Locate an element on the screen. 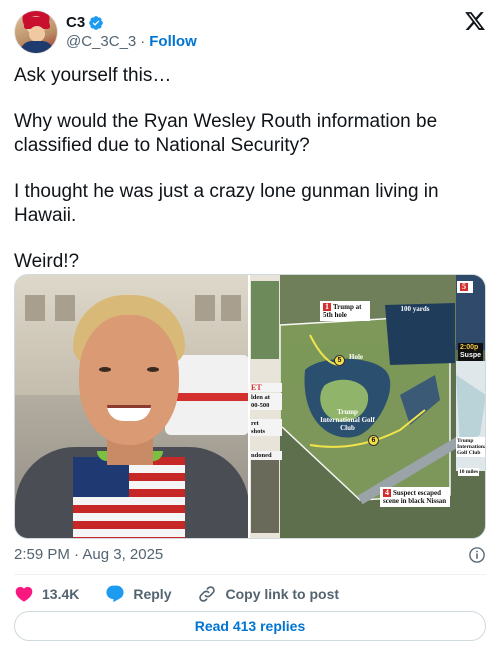 The height and width of the screenshot is (655, 500). like-button: 13.4K is located at coordinates (46, 594).